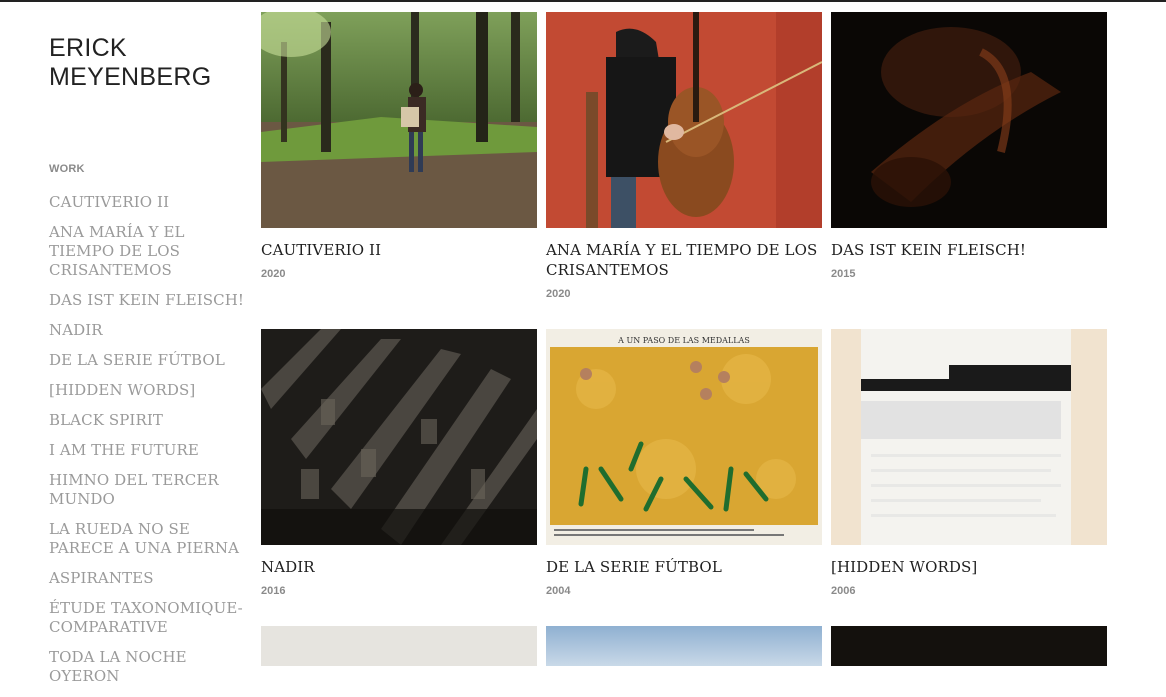 The image size is (1166, 697). I want to click on dark-crystal-columns-image, so click(399, 437).